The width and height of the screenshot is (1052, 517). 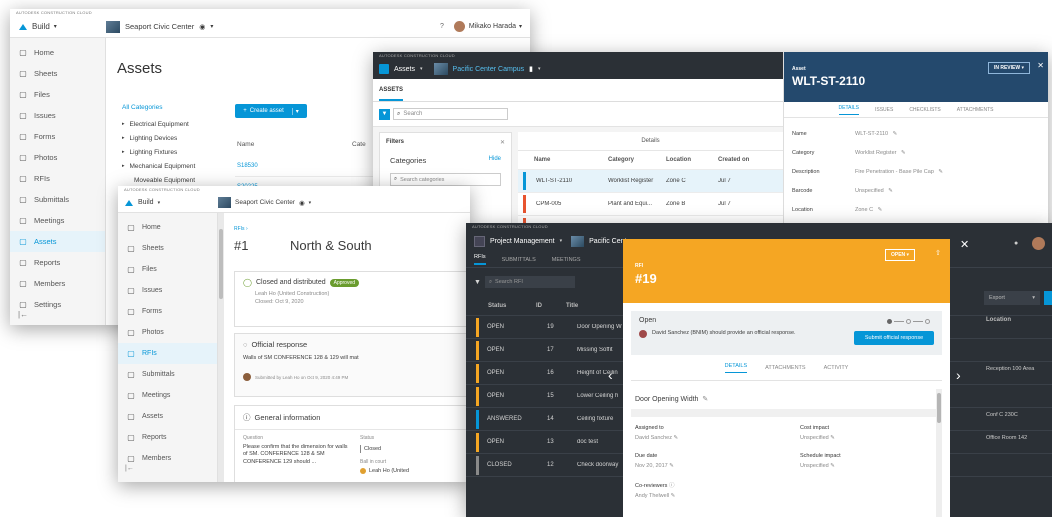 What do you see at coordinates (610, 375) in the screenshot?
I see `prev-arrow-icon: ‹` at bounding box center [610, 375].